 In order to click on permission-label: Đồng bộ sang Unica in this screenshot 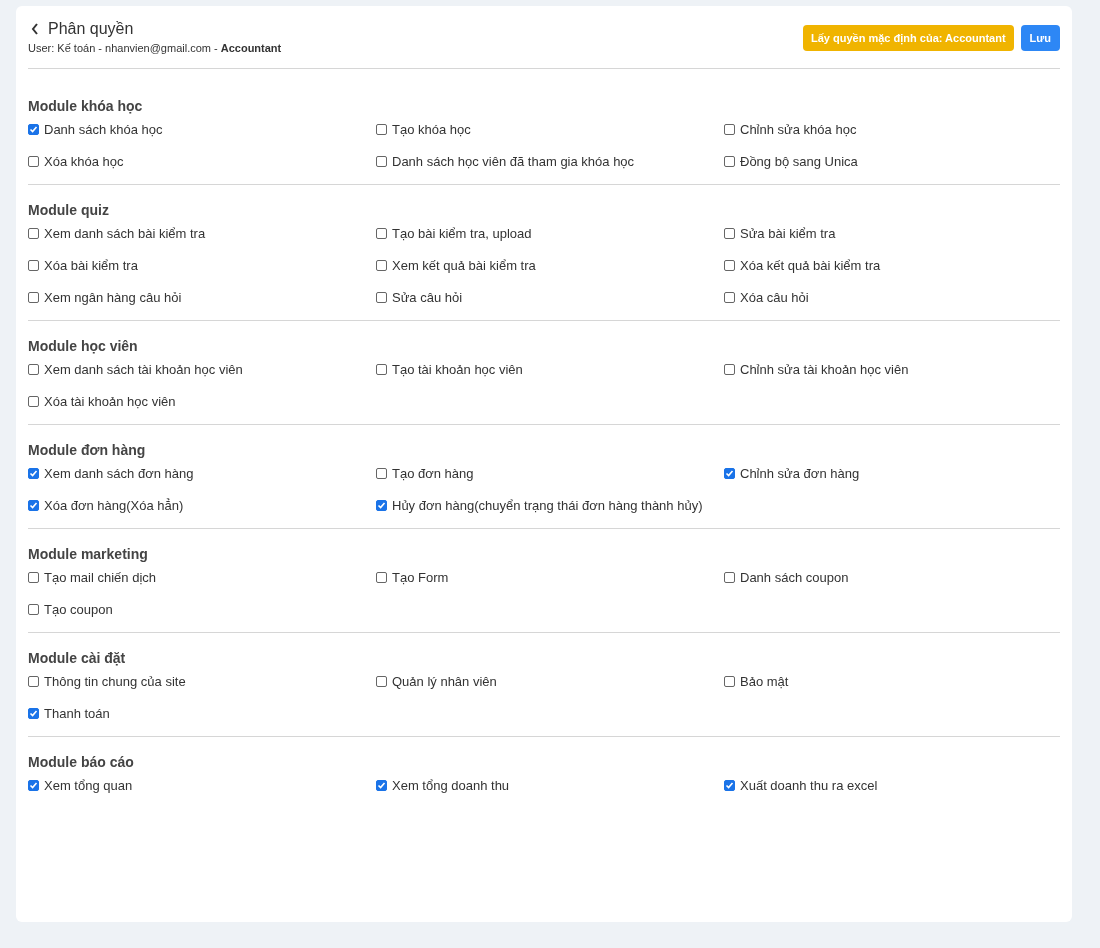, I will do `click(799, 161)`.